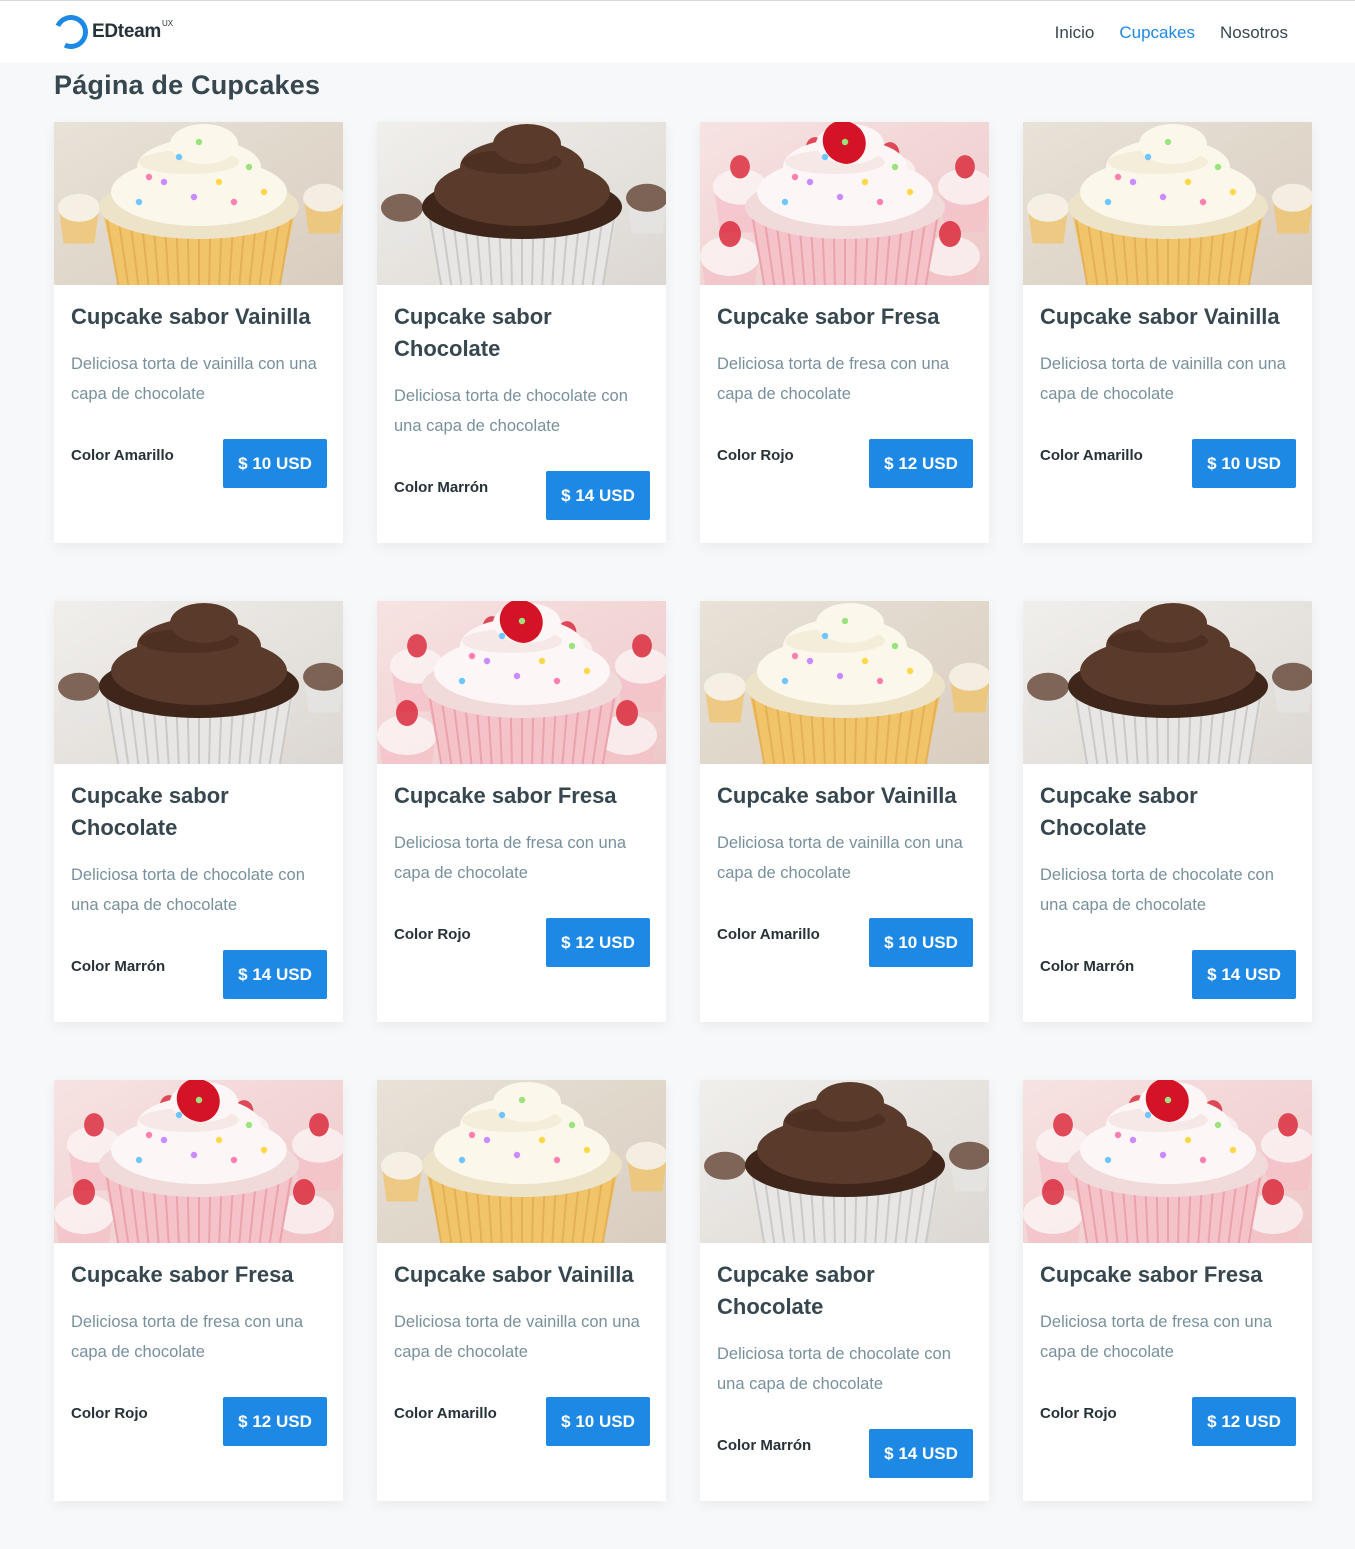 The width and height of the screenshot is (1355, 1549). What do you see at coordinates (187, 85) in the screenshot?
I see `page-title: Página de Cupcakes` at bounding box center [187, 85].